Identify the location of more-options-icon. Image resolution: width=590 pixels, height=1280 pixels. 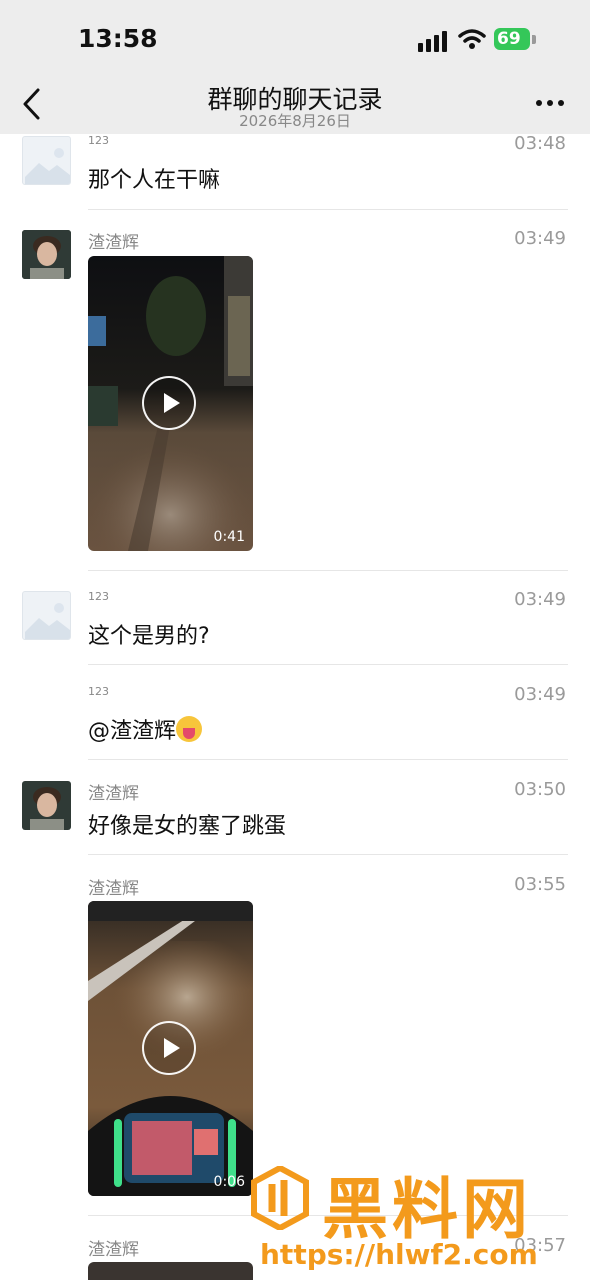
(550, 103).